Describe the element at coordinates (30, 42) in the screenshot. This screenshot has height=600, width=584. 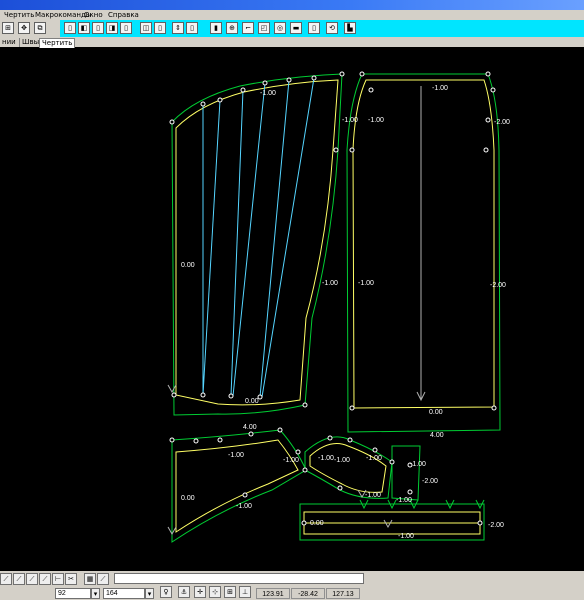
I see `tab-seams: Швы` at that location.